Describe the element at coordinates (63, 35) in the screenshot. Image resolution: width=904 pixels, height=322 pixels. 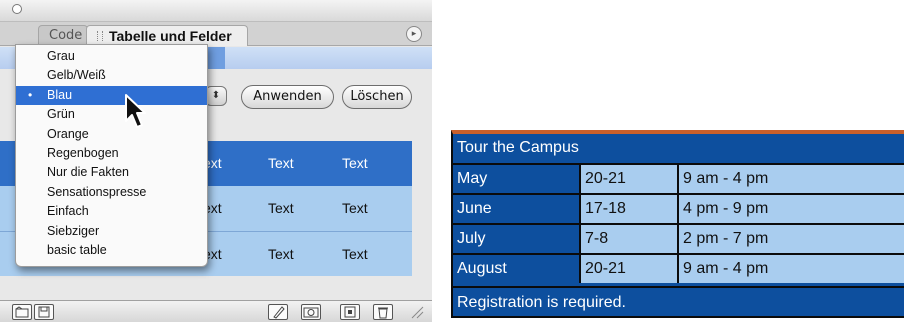
I see `tab-code: Code` at that location.